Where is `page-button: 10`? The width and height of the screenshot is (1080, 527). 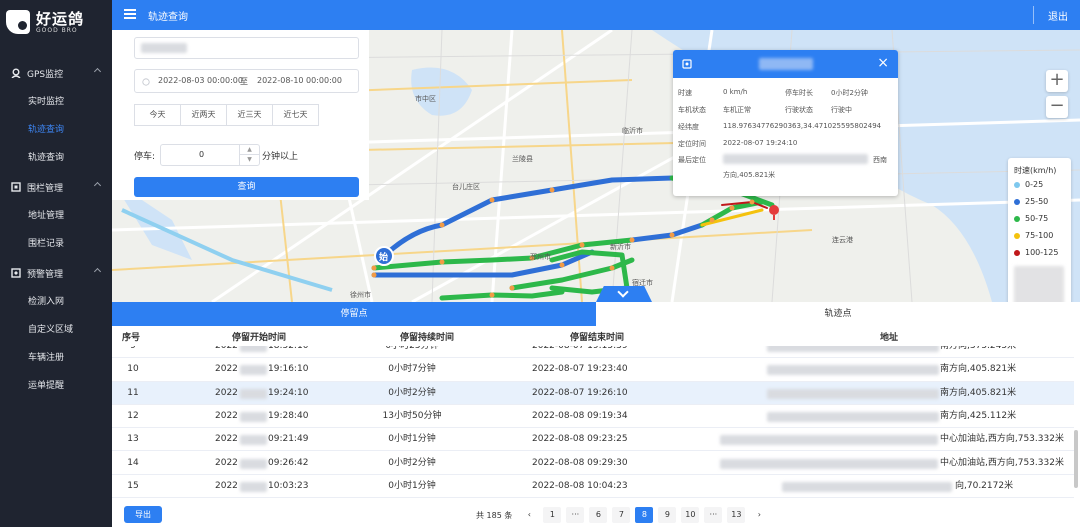 page-button: 10 is located at coordinates (690, 515).